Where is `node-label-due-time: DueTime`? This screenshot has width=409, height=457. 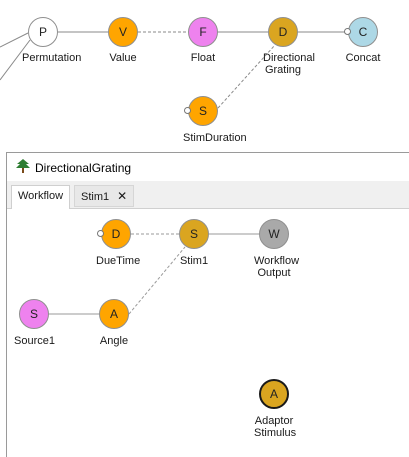 node-label-due-time: DueTime is located at coordinates (118, 261).